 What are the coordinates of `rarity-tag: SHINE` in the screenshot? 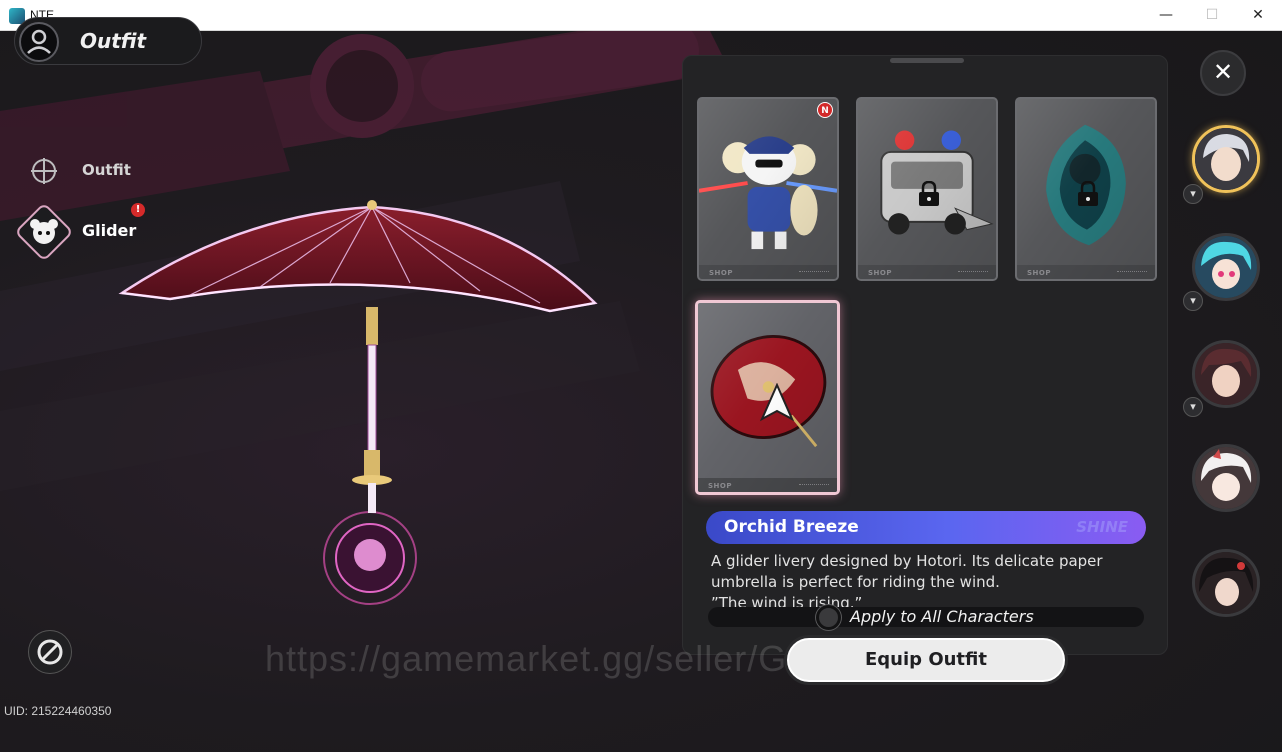 It's located at (1102, 527).